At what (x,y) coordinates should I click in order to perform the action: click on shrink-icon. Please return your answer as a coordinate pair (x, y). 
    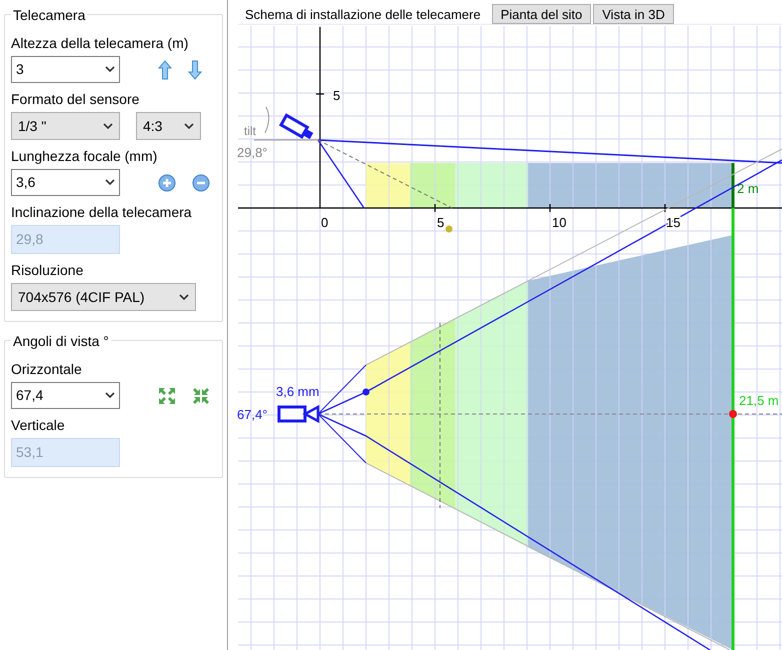
    Looking at the image, I should click on (201, 395).